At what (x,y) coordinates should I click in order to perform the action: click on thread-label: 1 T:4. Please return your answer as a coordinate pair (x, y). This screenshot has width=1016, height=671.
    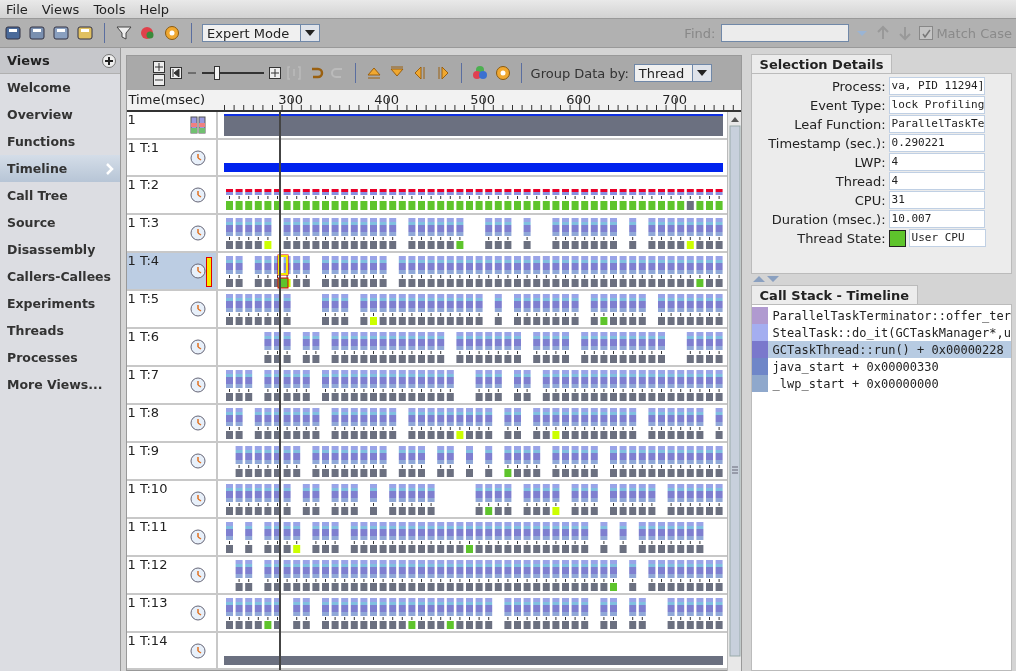
    Looking at the image, I should click on (172, 271).